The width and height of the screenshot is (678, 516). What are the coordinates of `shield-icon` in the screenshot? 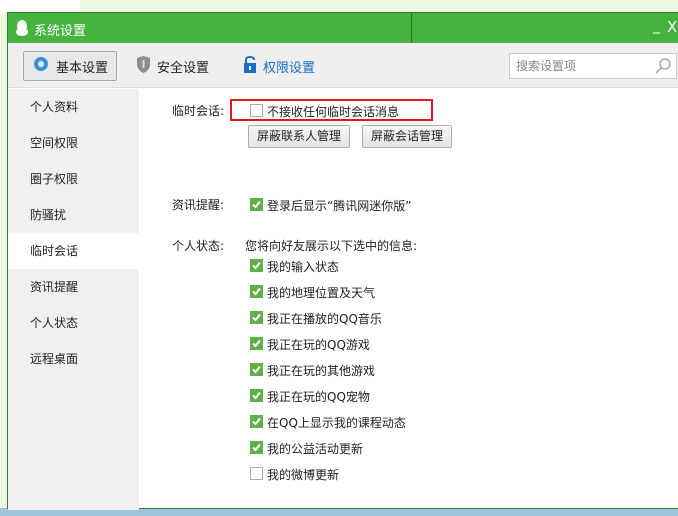 It's located at (143, 66).